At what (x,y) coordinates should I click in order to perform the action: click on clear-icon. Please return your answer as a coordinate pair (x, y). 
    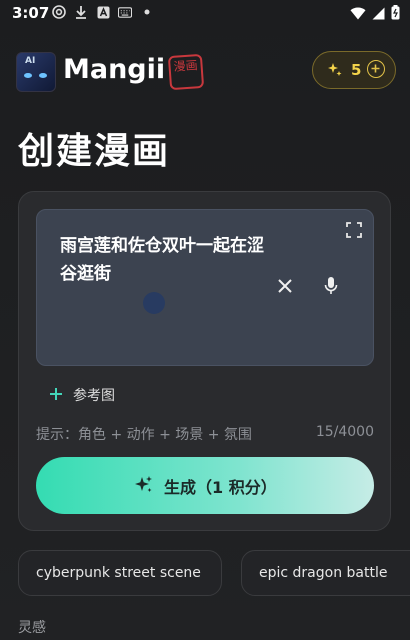
    Looking at the image, I should click on (285, 286).